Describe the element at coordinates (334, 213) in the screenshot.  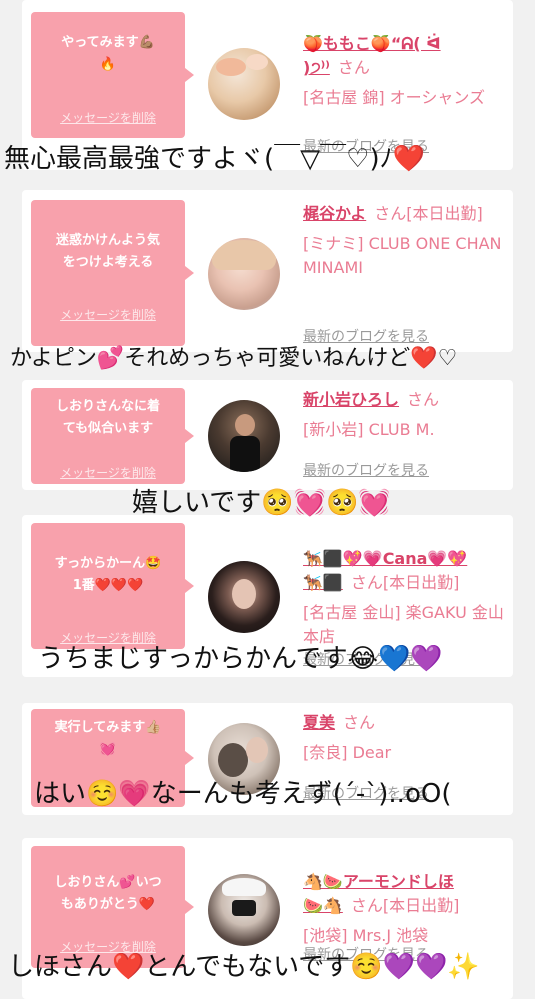
I see `cast-name: 梶谷かよ` at that location.